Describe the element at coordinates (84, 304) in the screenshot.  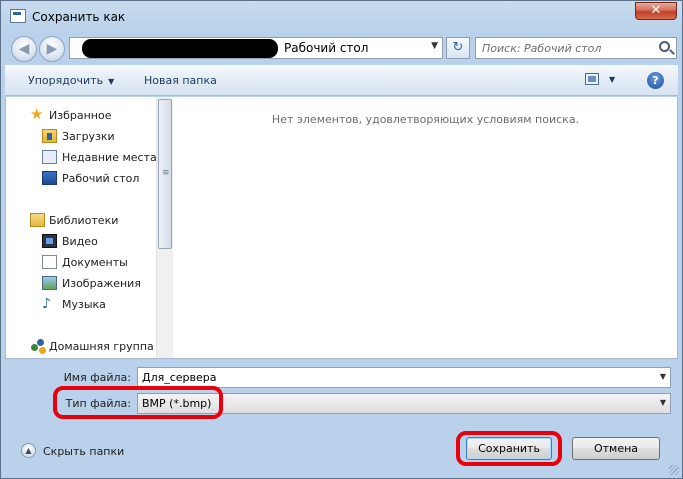
I see `nav-label: Музыка` at that location.